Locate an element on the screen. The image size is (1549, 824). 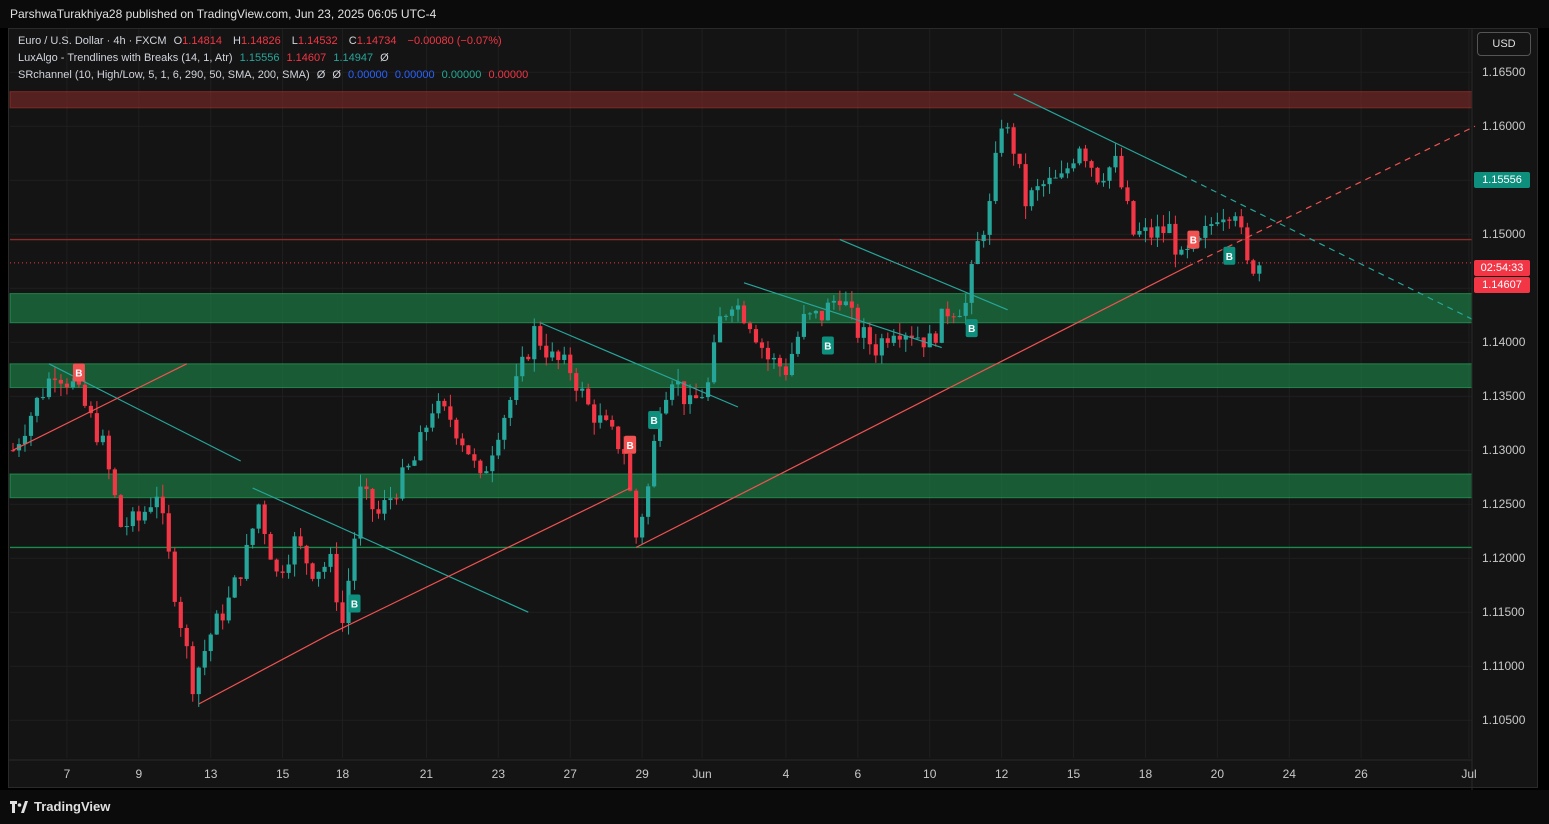
price-change: −0.00080 (−0.07%) is located at coordinates (454, 41).